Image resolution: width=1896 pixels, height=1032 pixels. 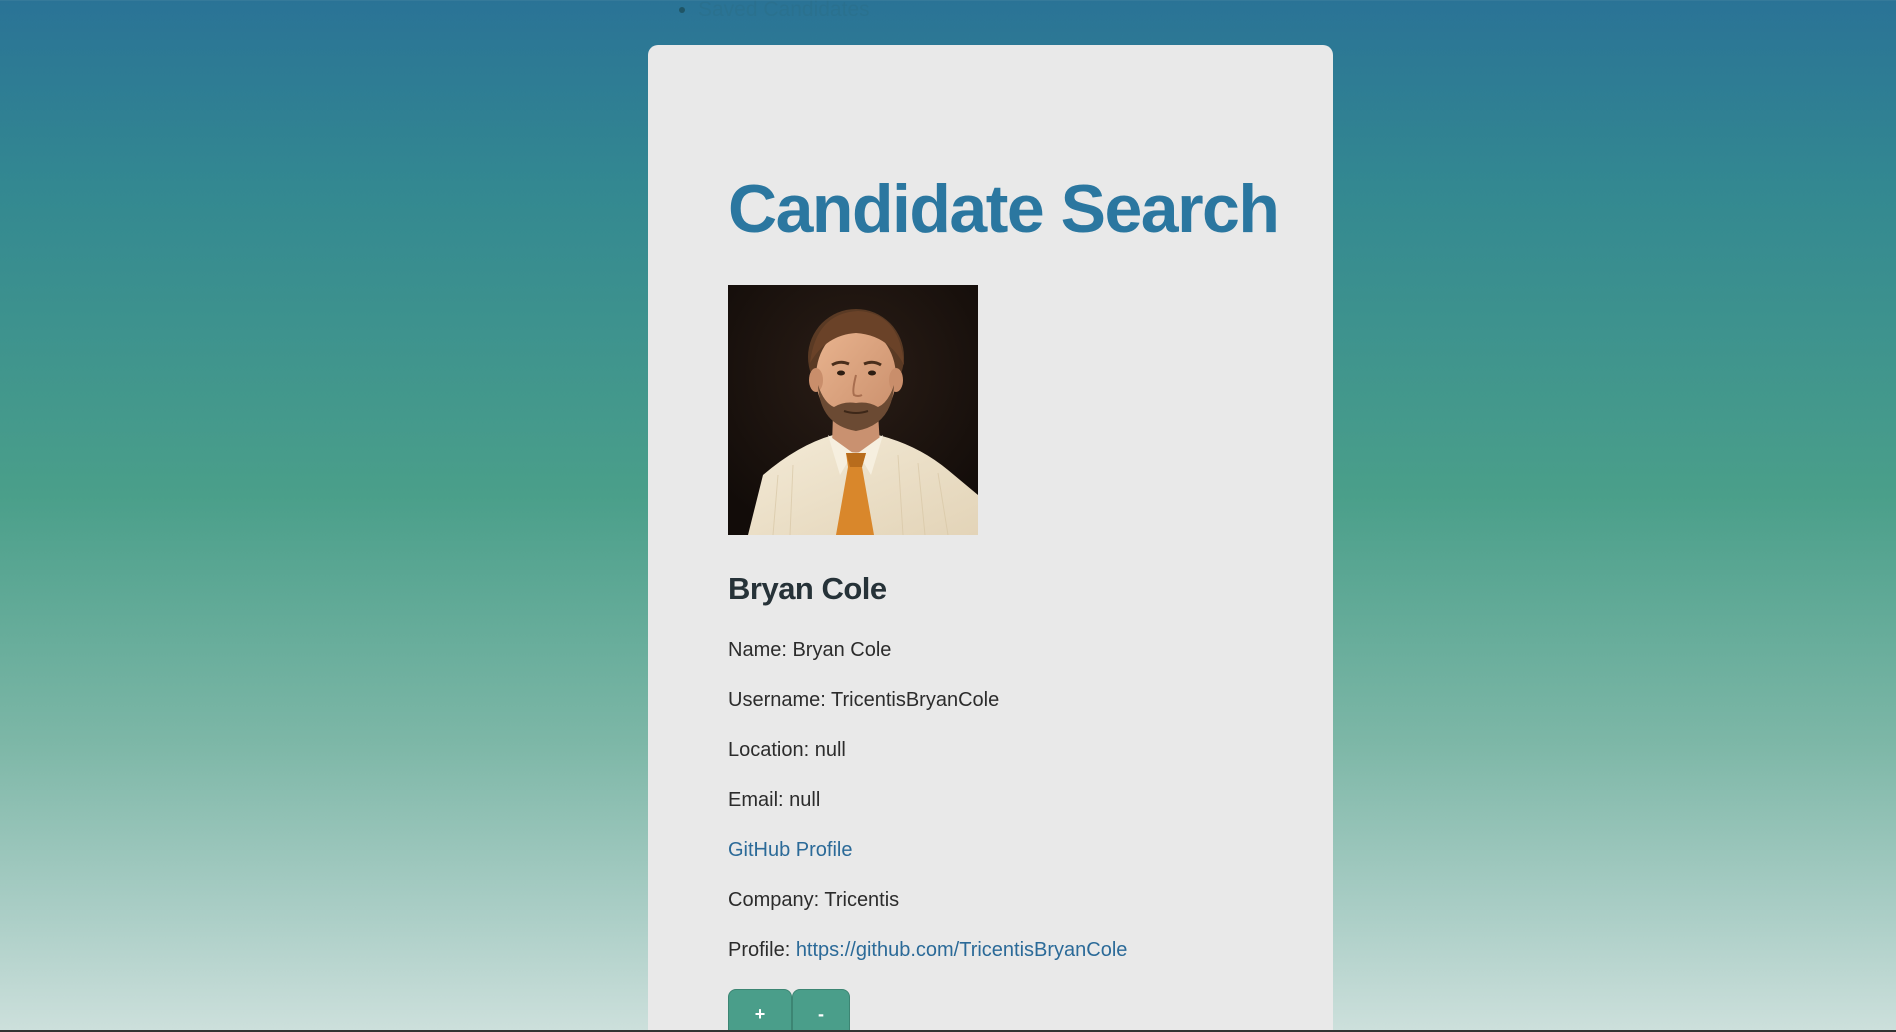 I want to click on username-label: Username:, so click(x=777, y=700).